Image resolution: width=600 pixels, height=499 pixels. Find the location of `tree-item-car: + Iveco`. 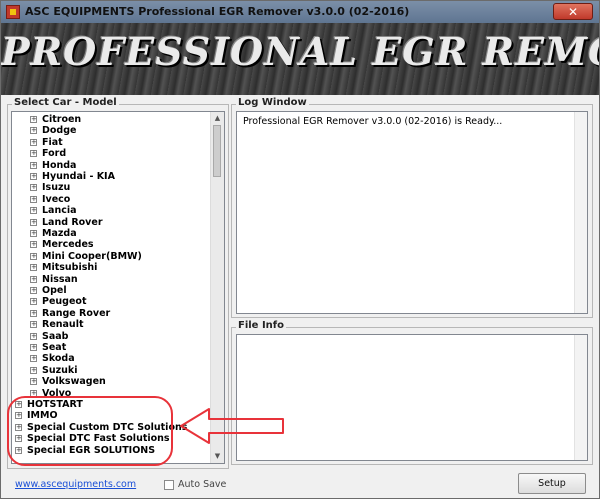

tree-item-car: + Iveco is located at coordinates (50, 199).